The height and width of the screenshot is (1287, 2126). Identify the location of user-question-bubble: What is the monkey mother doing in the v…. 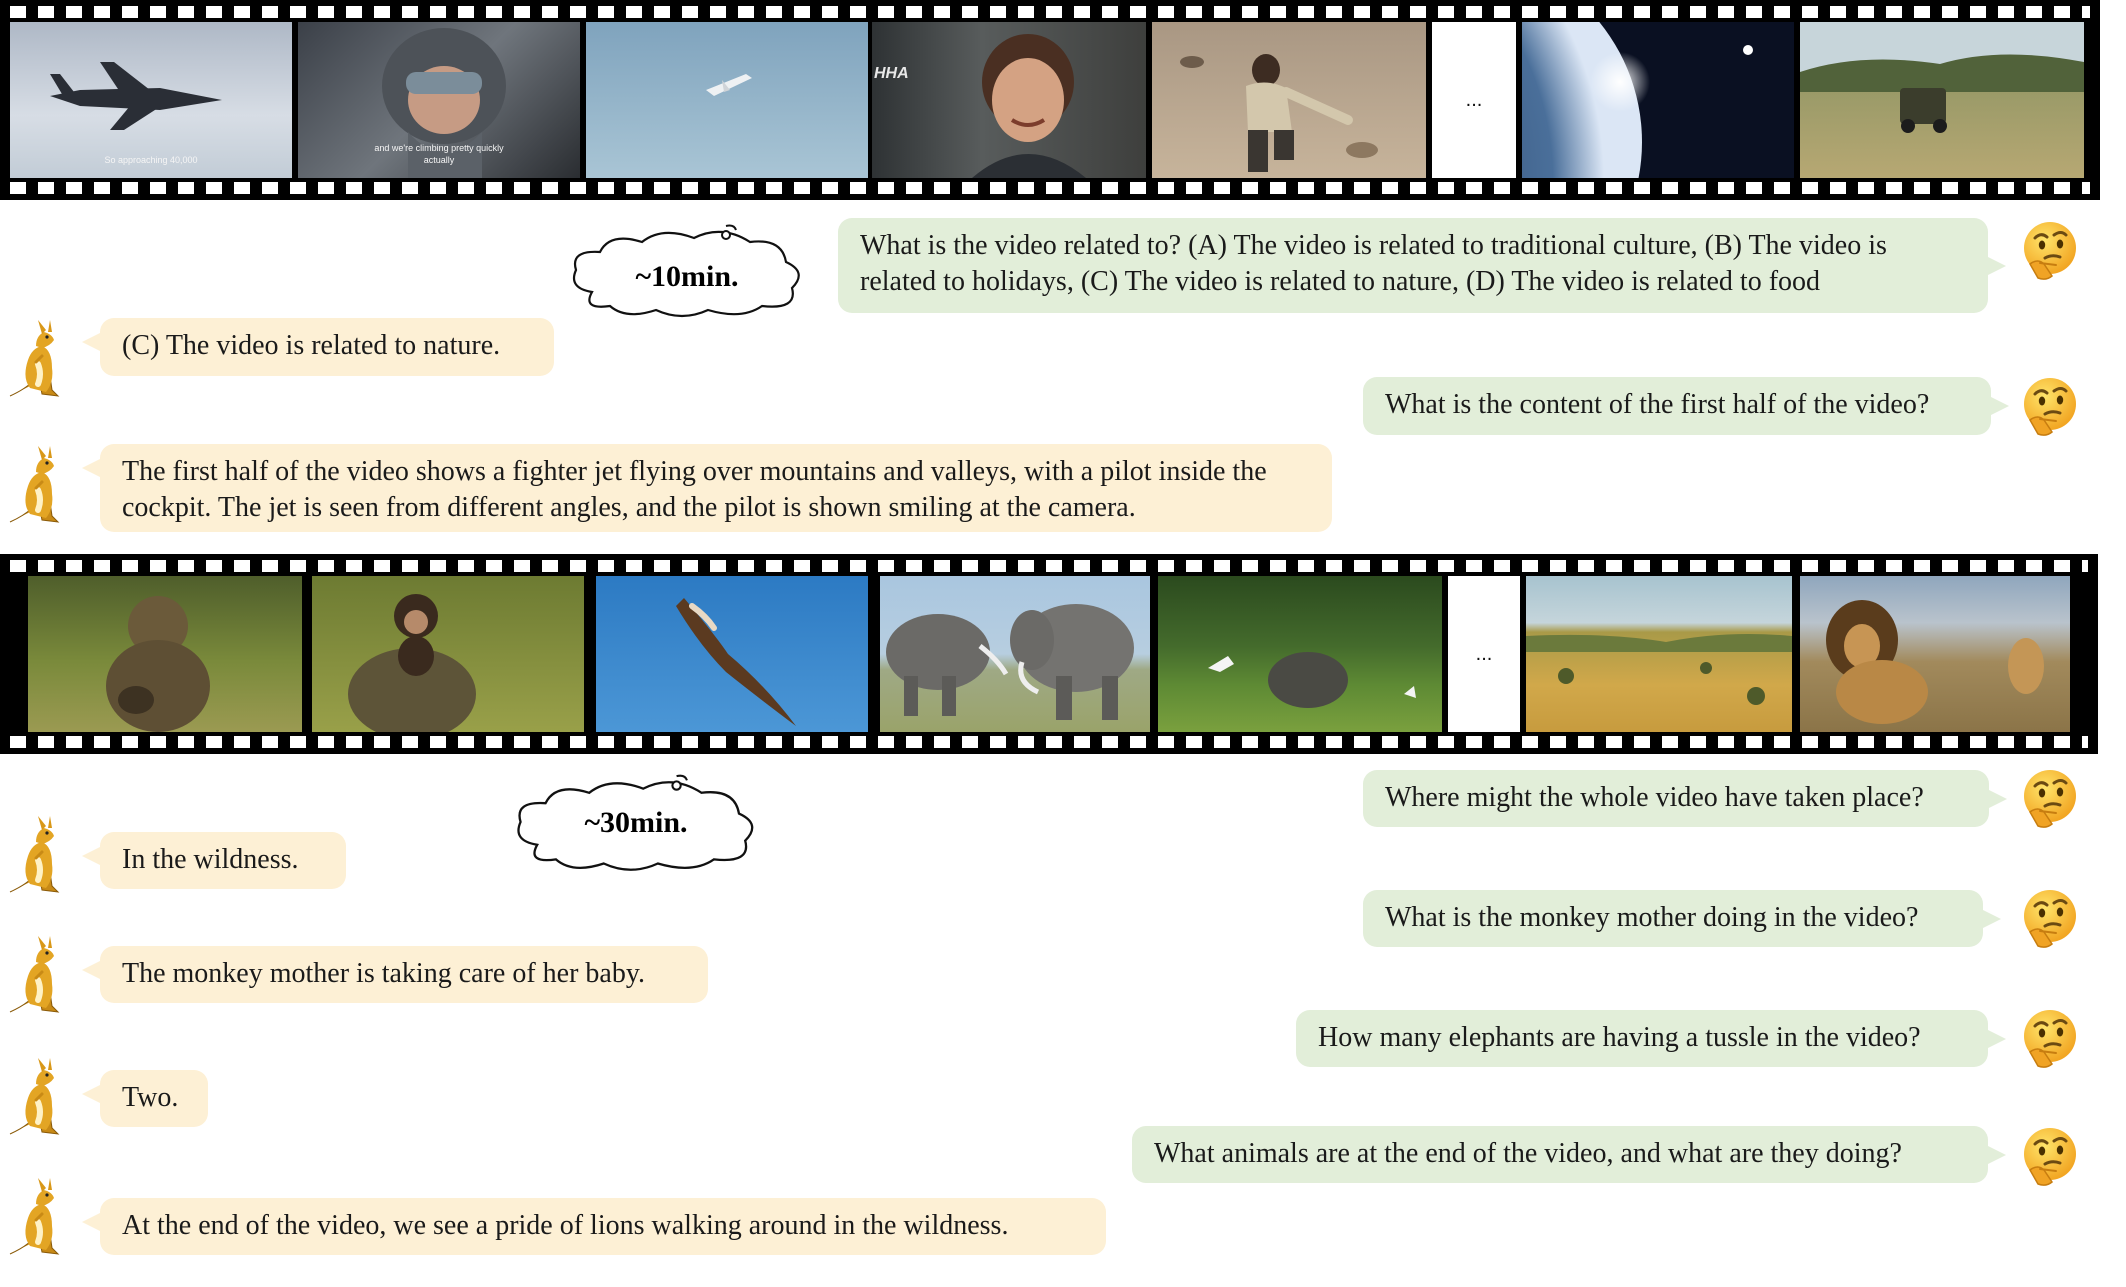
(1682, 918).